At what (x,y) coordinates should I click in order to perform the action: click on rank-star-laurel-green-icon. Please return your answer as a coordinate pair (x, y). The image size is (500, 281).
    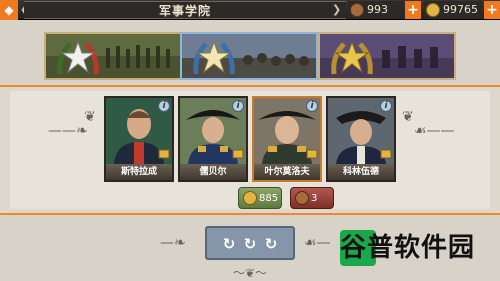
    Looking at the image, I should click on (78, 57).